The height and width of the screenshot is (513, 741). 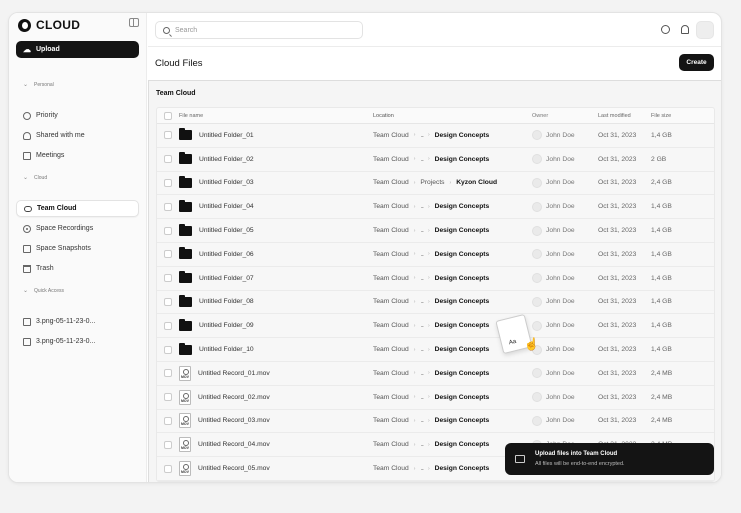 What do you see at coordinates (168, 115) in the screenshot?
I see `select-all-checkbox` at bounding box center [168, 115].